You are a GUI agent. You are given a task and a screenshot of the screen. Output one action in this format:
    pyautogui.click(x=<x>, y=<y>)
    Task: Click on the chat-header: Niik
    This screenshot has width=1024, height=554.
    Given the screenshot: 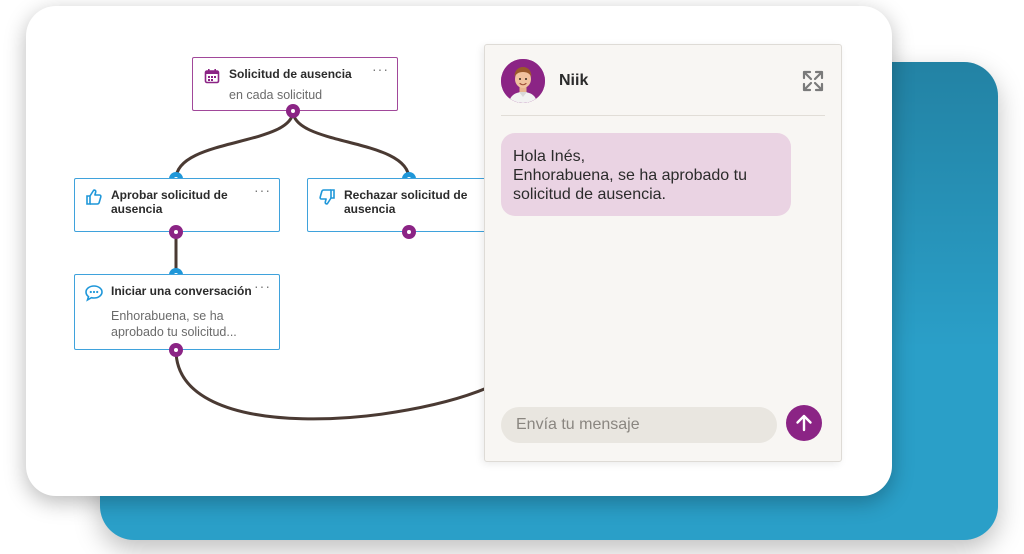 What is the action you would take?
    pyautogui.click(x=663, y=87)
    